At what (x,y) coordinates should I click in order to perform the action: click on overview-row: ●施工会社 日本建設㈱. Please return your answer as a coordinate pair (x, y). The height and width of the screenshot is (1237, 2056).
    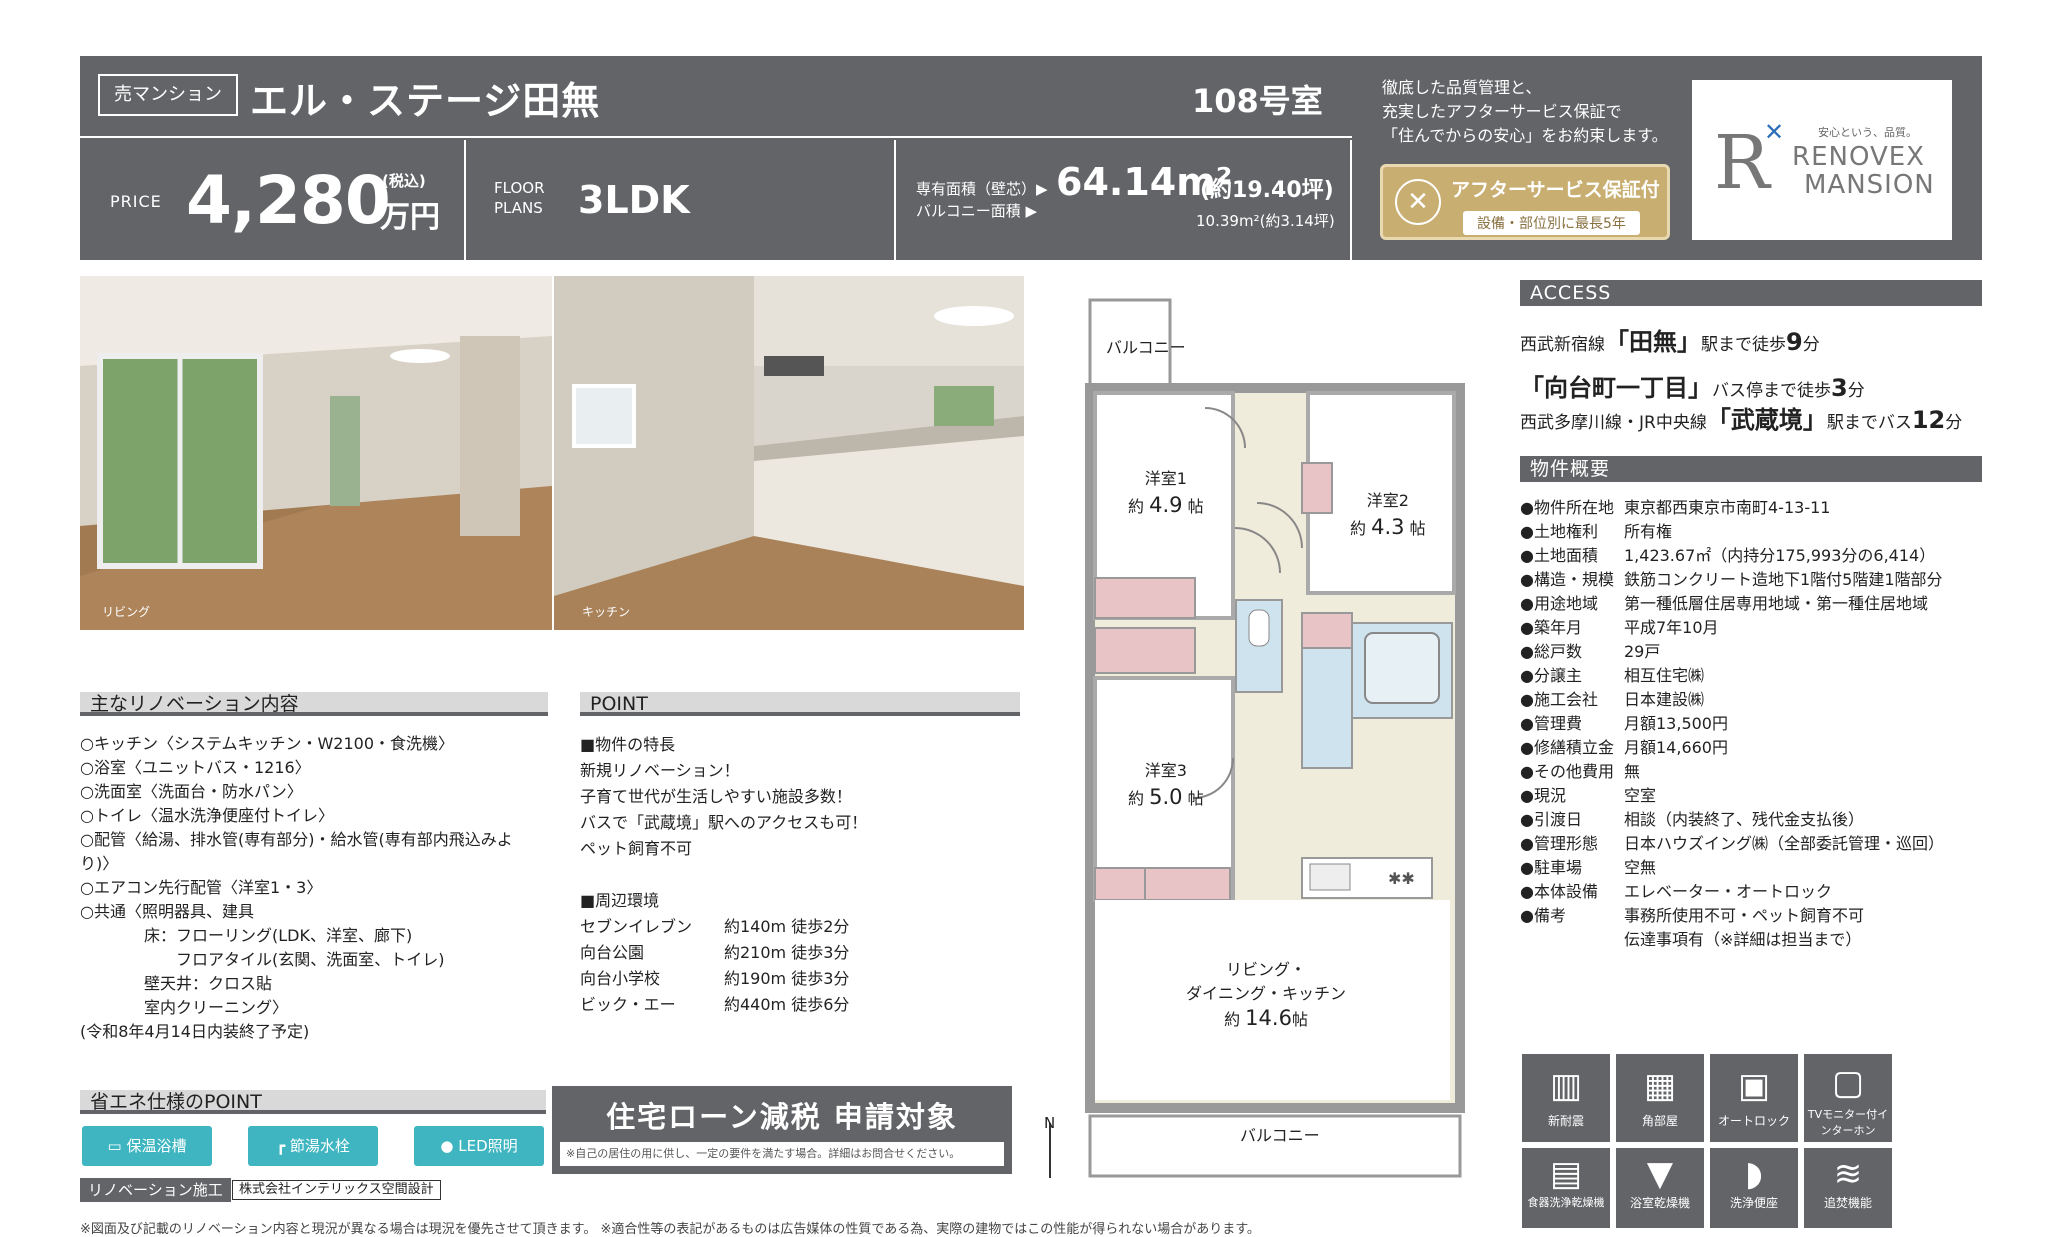
    Looking at the image, I should click on (1732, 700).